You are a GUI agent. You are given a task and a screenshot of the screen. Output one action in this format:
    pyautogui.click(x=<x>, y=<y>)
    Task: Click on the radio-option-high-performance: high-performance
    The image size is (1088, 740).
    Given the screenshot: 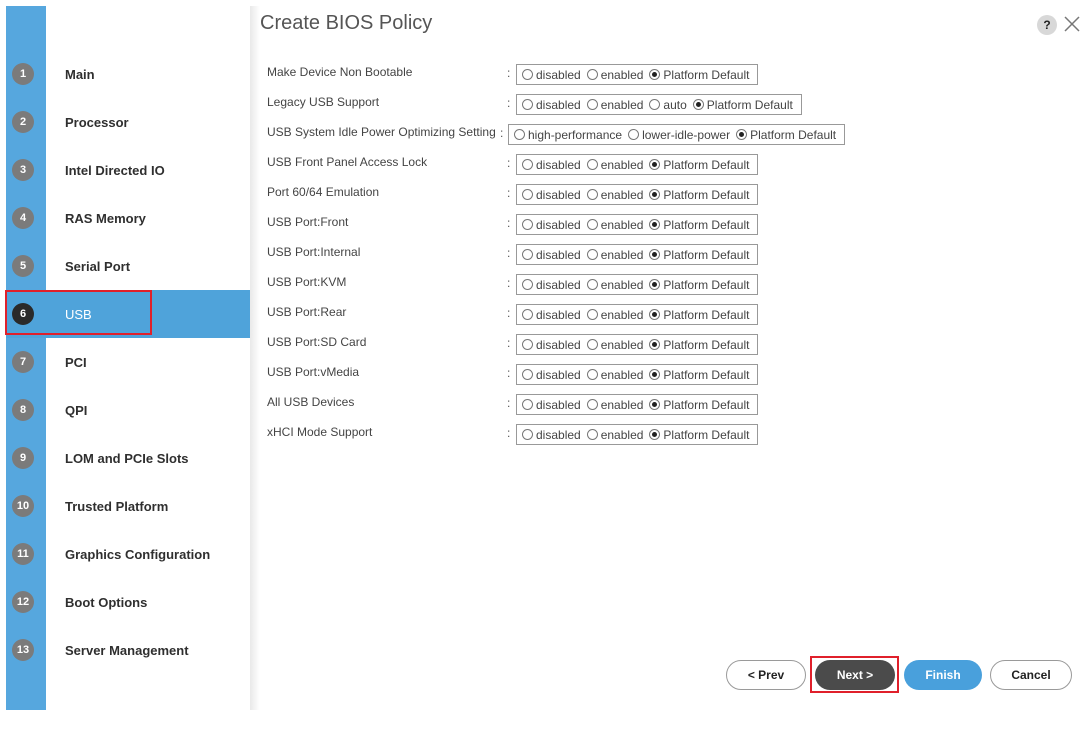 What is the action you would take?
    pyautogui.click(x=568, y=135)
    